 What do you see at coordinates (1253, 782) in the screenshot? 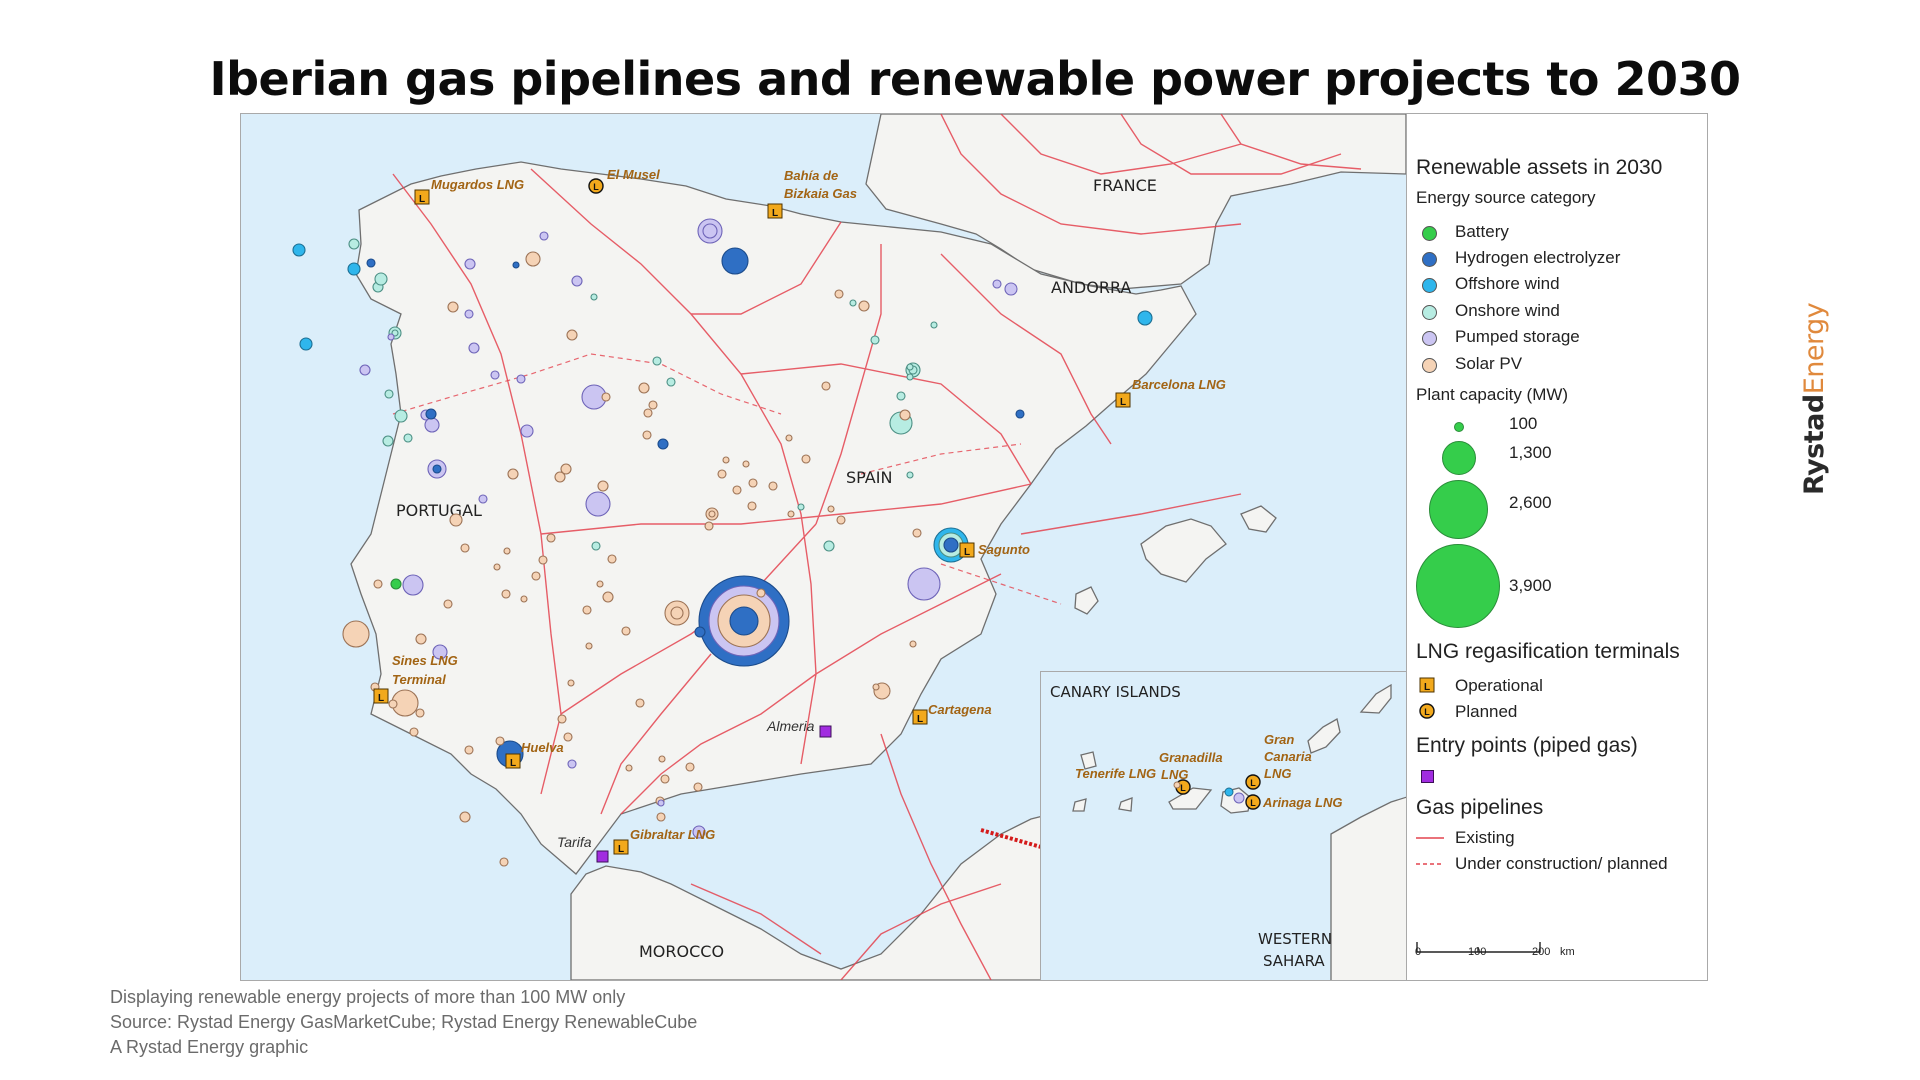
I see `terminal-gran-canaria: L` at bounding box center [1253, 782].